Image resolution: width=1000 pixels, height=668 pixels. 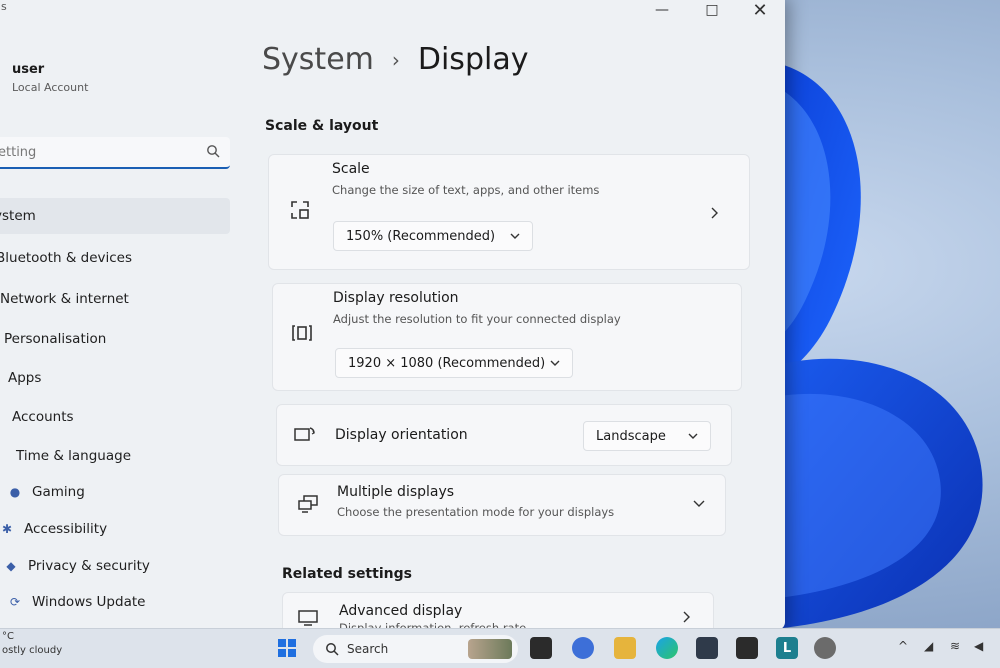 I want to click on resolution-value: 1920 × 1080 (Recommended), so click(x=447, y=363).